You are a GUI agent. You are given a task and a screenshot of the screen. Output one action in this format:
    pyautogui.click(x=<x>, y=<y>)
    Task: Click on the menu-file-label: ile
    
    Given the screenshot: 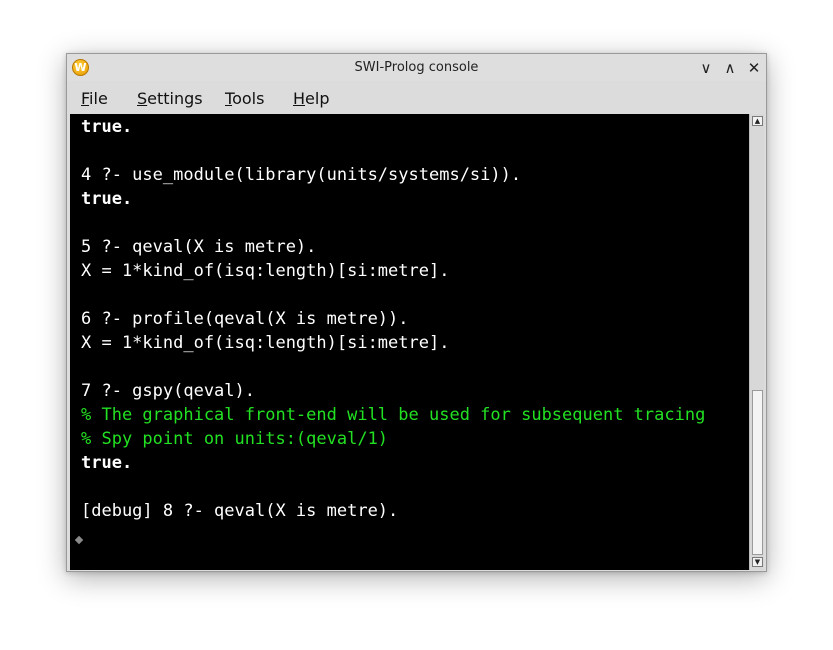 What is the action you would take?
    pyautogui.click(x=98, y=98)
    